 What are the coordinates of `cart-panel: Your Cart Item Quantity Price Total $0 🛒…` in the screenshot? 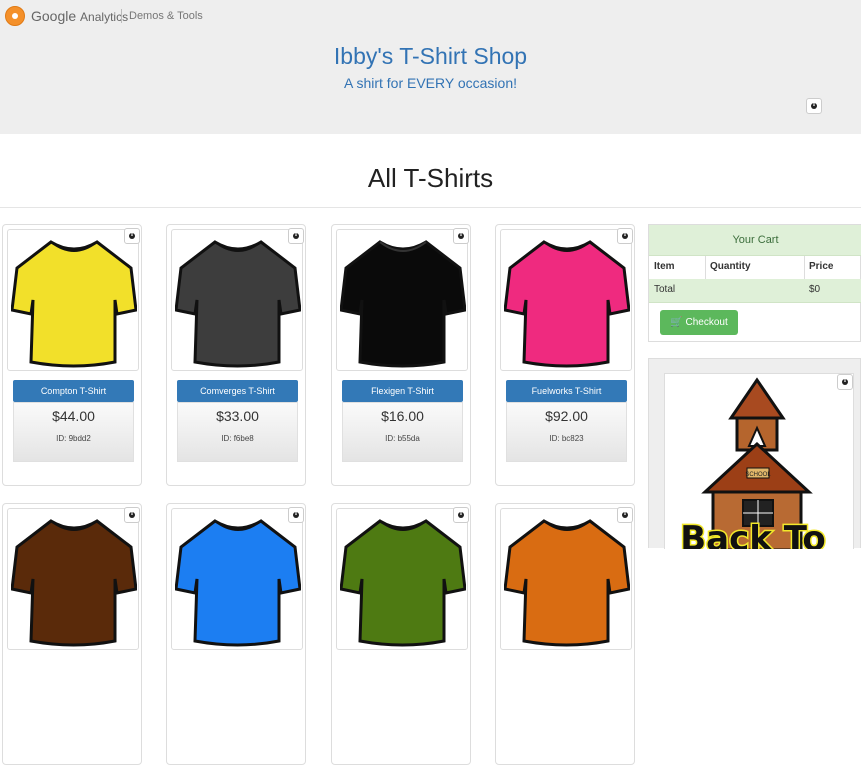 It's located at (754, 283).